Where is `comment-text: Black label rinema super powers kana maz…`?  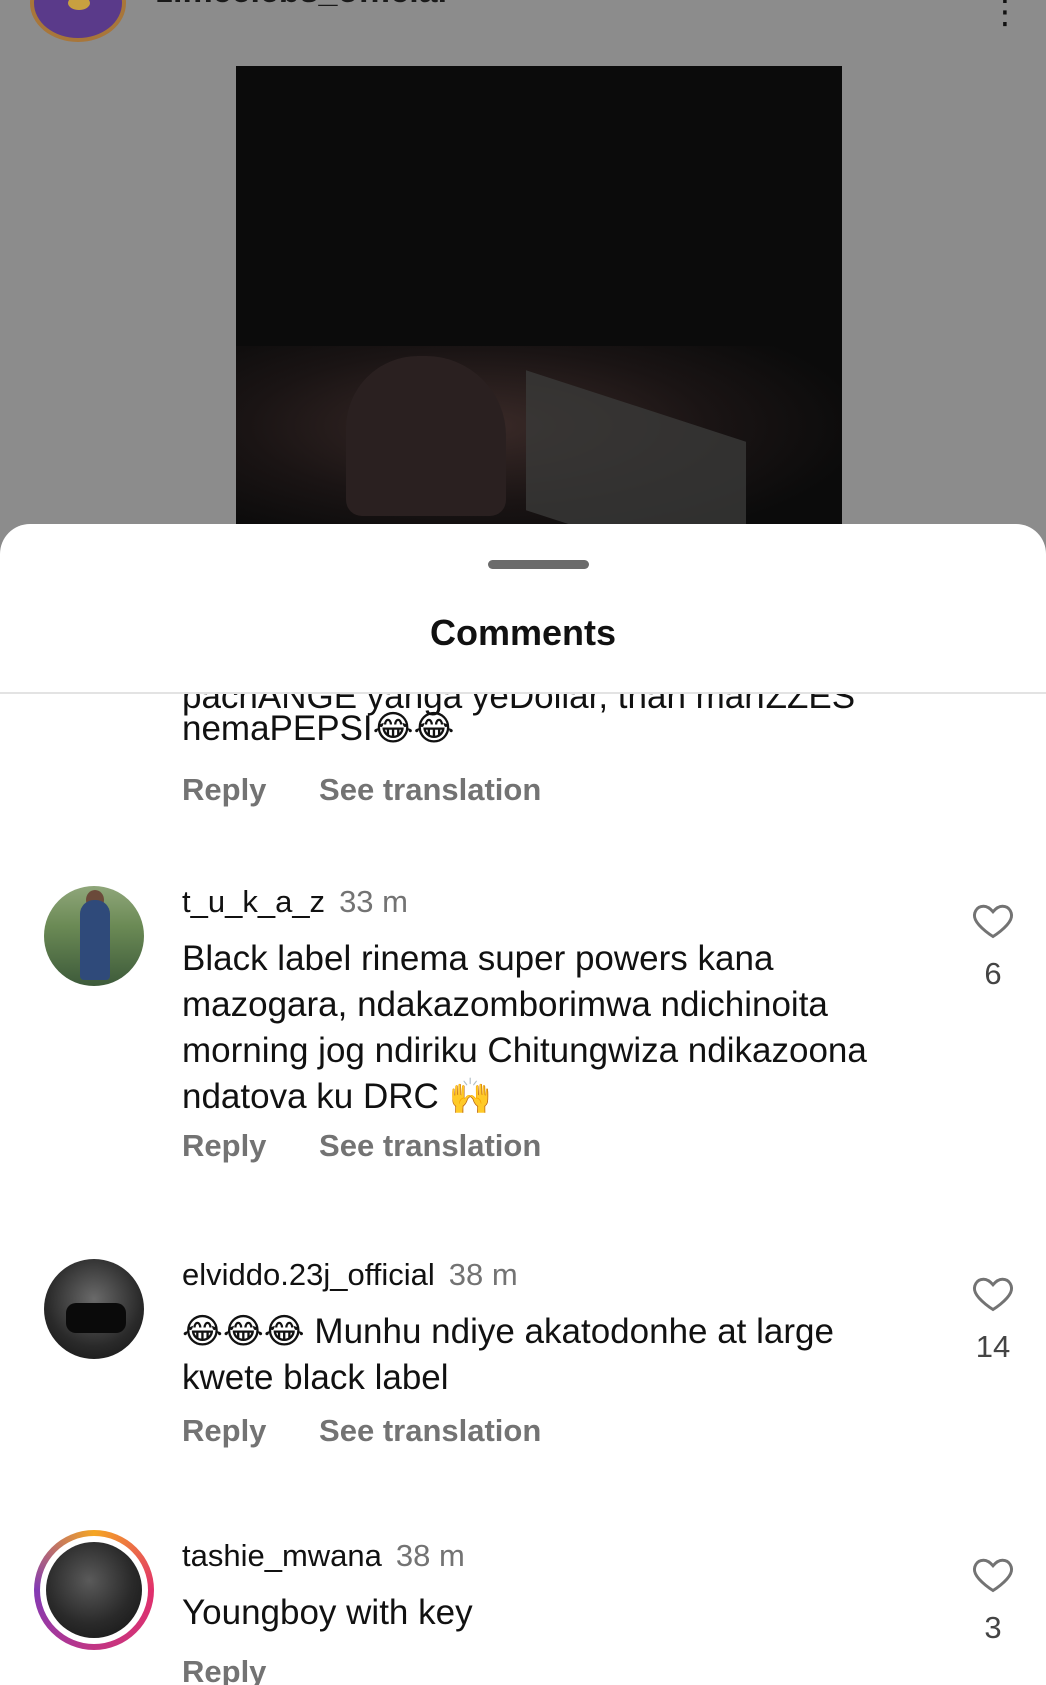 comment-text: Black label rinema super powers kana maz… is located at coordinates (524, 1027).